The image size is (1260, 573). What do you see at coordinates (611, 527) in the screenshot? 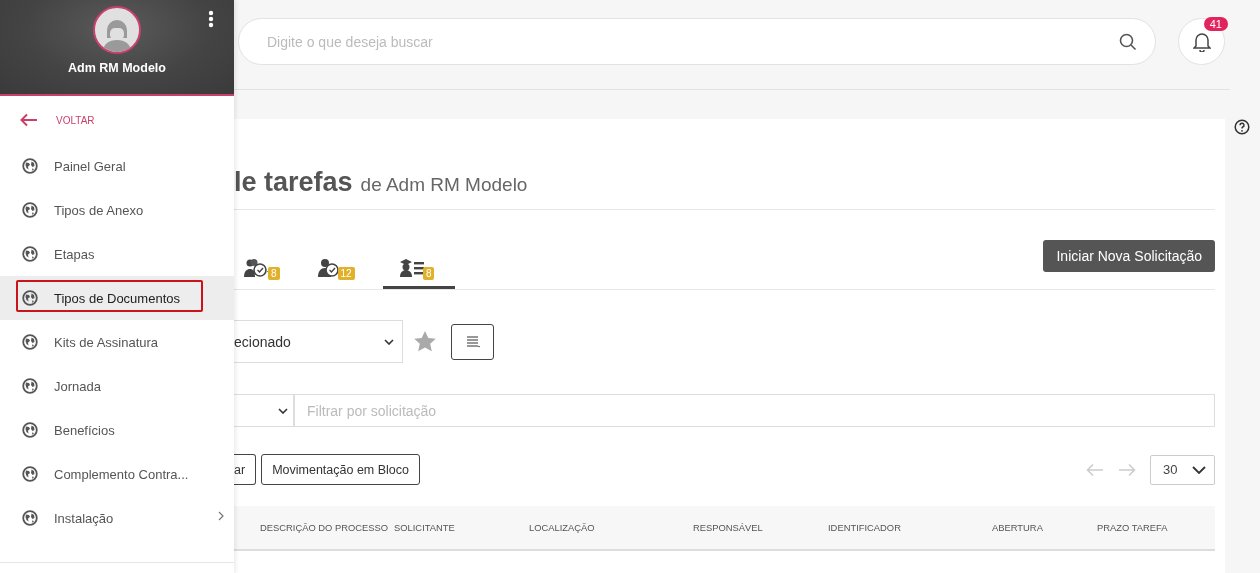
I see `column-header: LOCALIZAÇÃO` at bounding box center [611, 527].